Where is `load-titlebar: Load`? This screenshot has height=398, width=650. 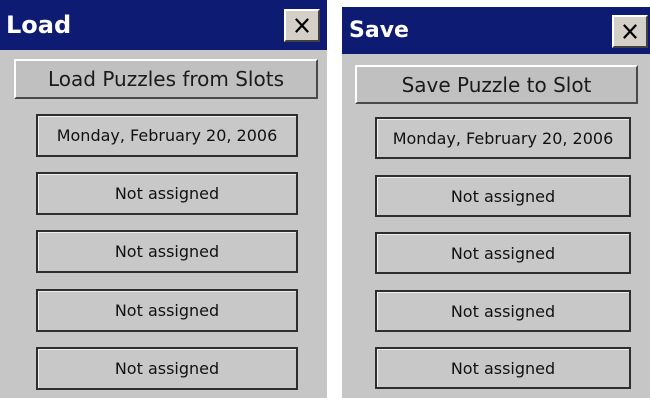 load-titlebar: Load is located at coordinates (163, 25).